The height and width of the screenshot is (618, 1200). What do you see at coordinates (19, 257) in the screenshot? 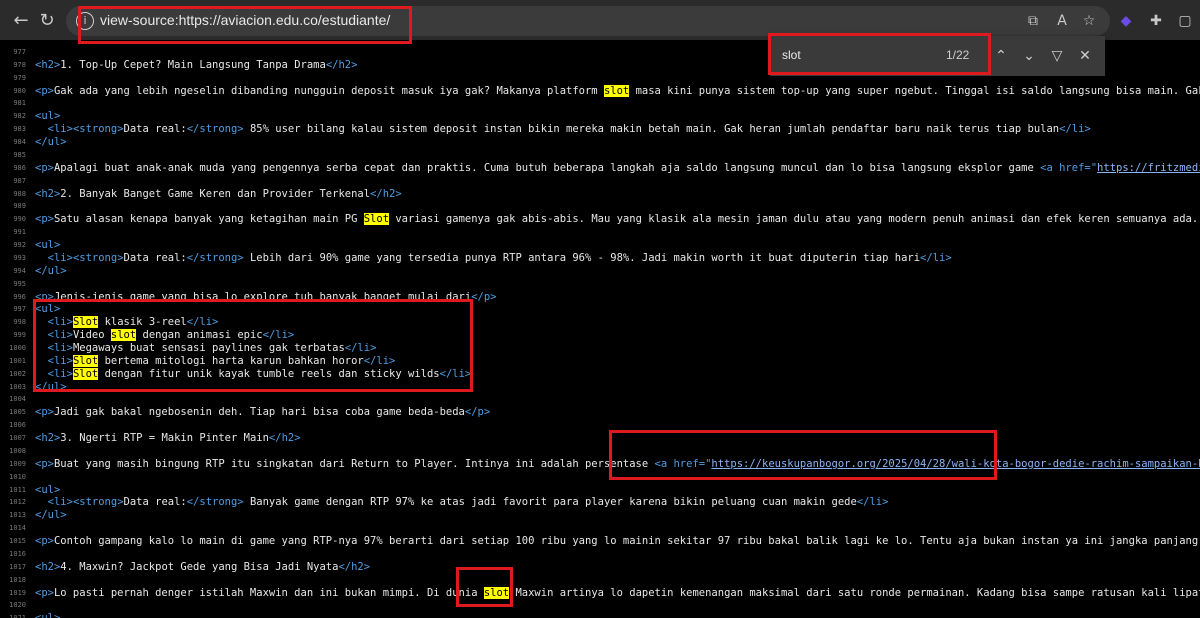
I see `line-number: 993` at bounding box center [19, 257].